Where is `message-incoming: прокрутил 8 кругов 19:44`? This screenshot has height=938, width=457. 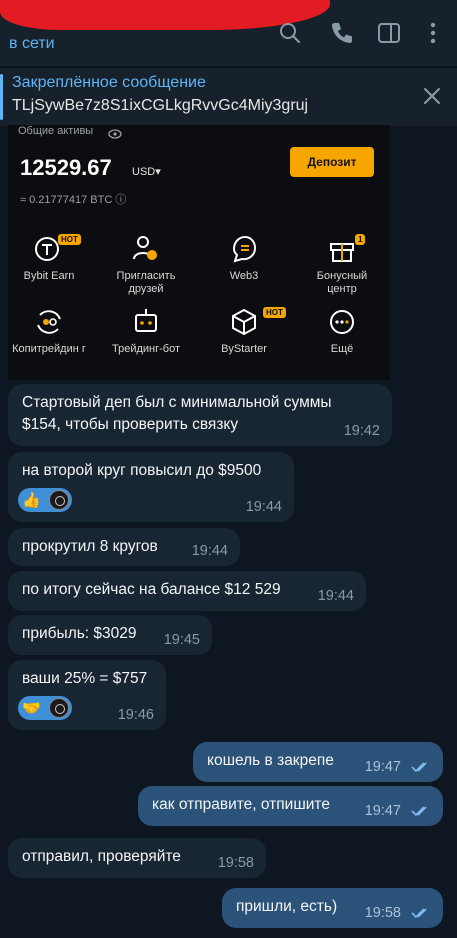 message-incoming: прокрутил 8 кругов 19:44 is located at coordinates (124, 547).